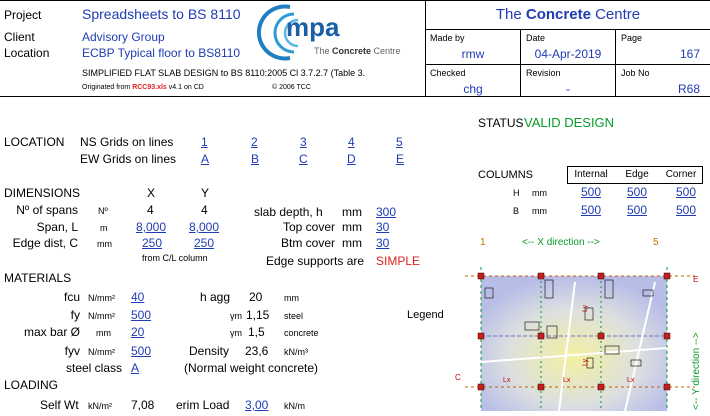  What do you see at coordinates (75, 315) in the screenshot?
I see `fy-label: fy` at bounding box center [75, 315].